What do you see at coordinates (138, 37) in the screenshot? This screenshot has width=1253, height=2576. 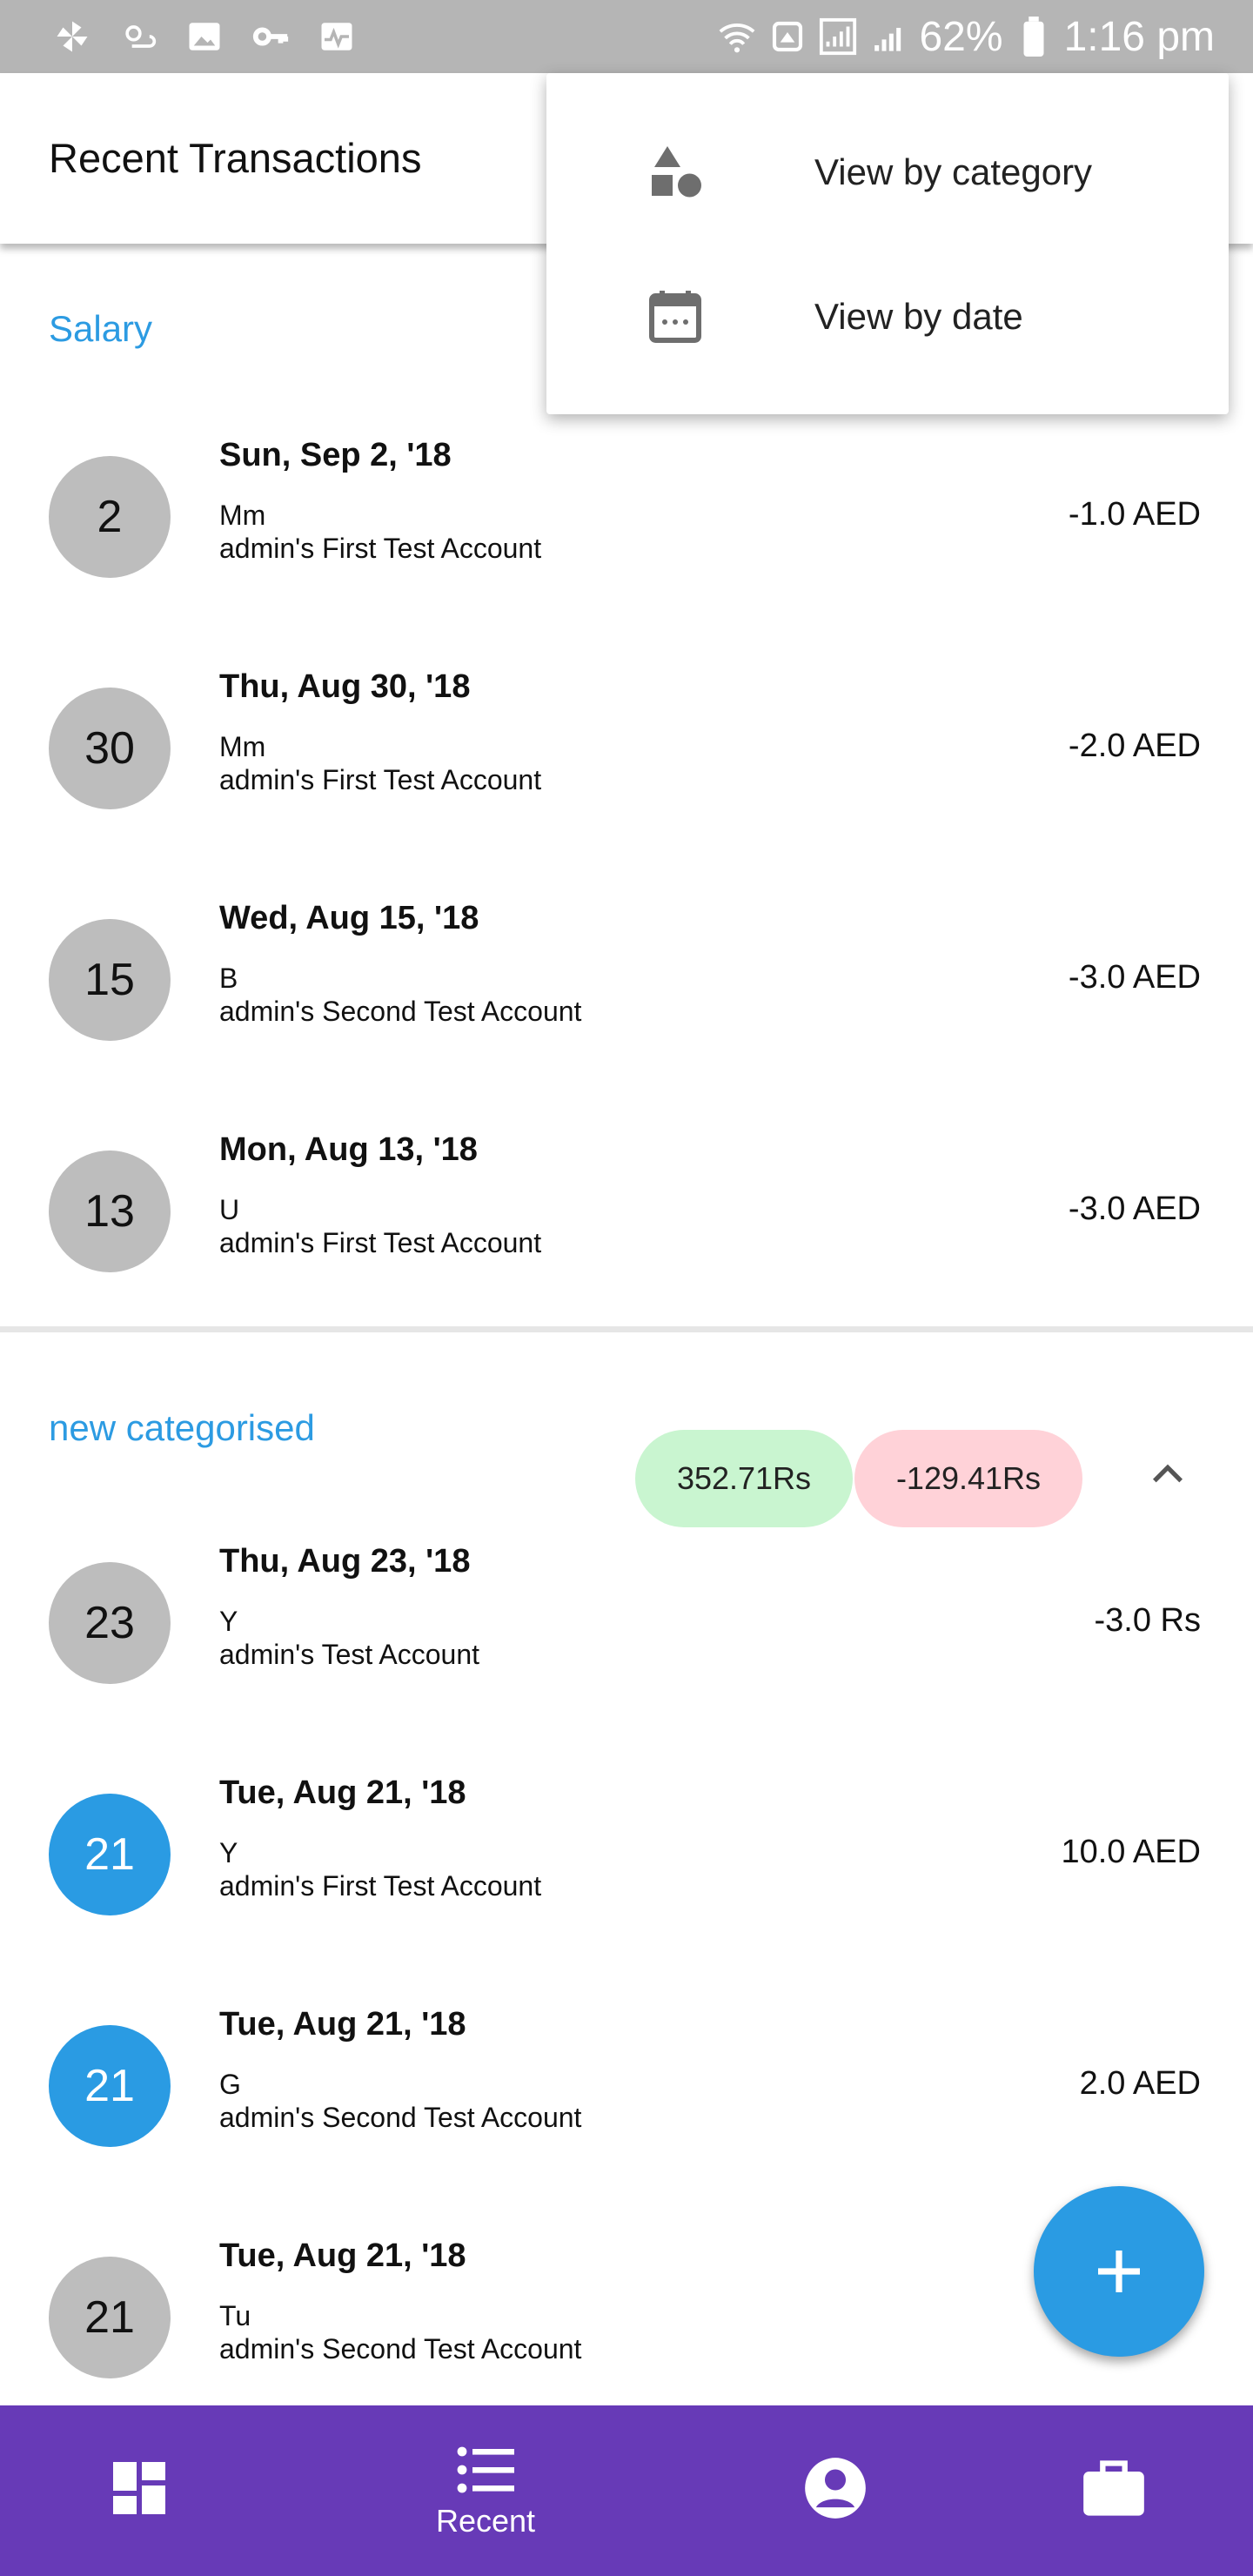 I see `weather-icon` at bounding box center [138, 37].